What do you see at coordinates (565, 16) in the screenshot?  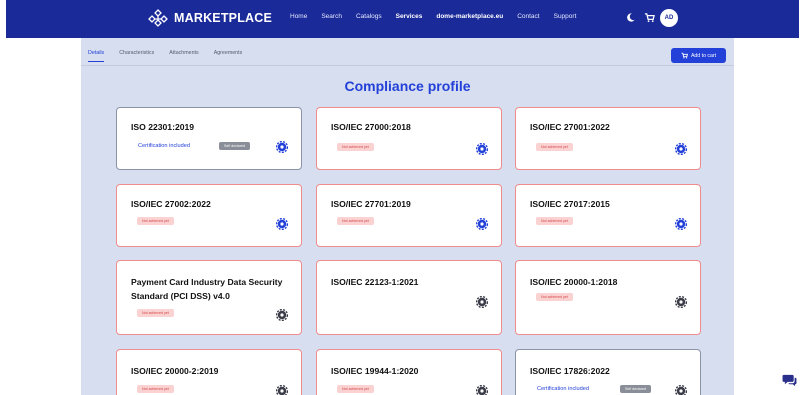 I see `nav-support: Support` at bounding box center [565, 16].